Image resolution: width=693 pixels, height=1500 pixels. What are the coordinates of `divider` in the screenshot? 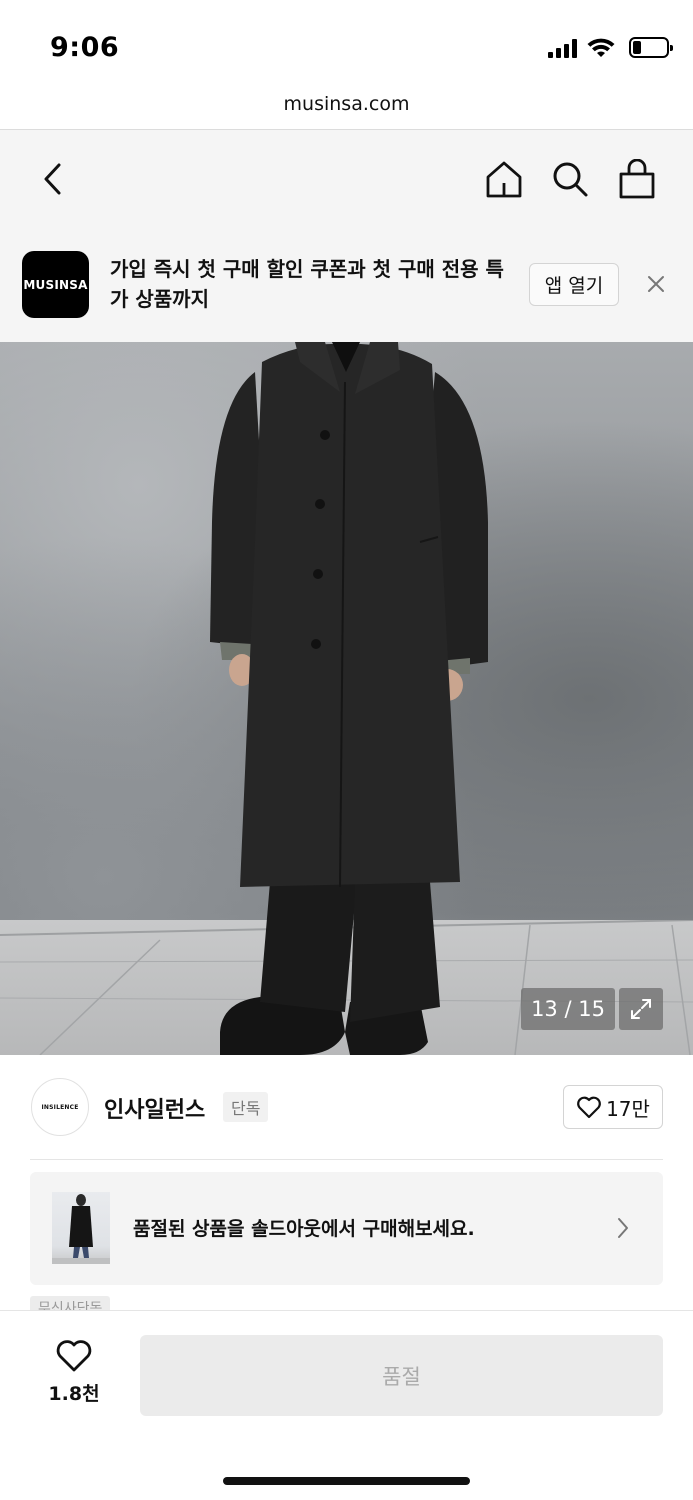 It's located at (346, 1159).